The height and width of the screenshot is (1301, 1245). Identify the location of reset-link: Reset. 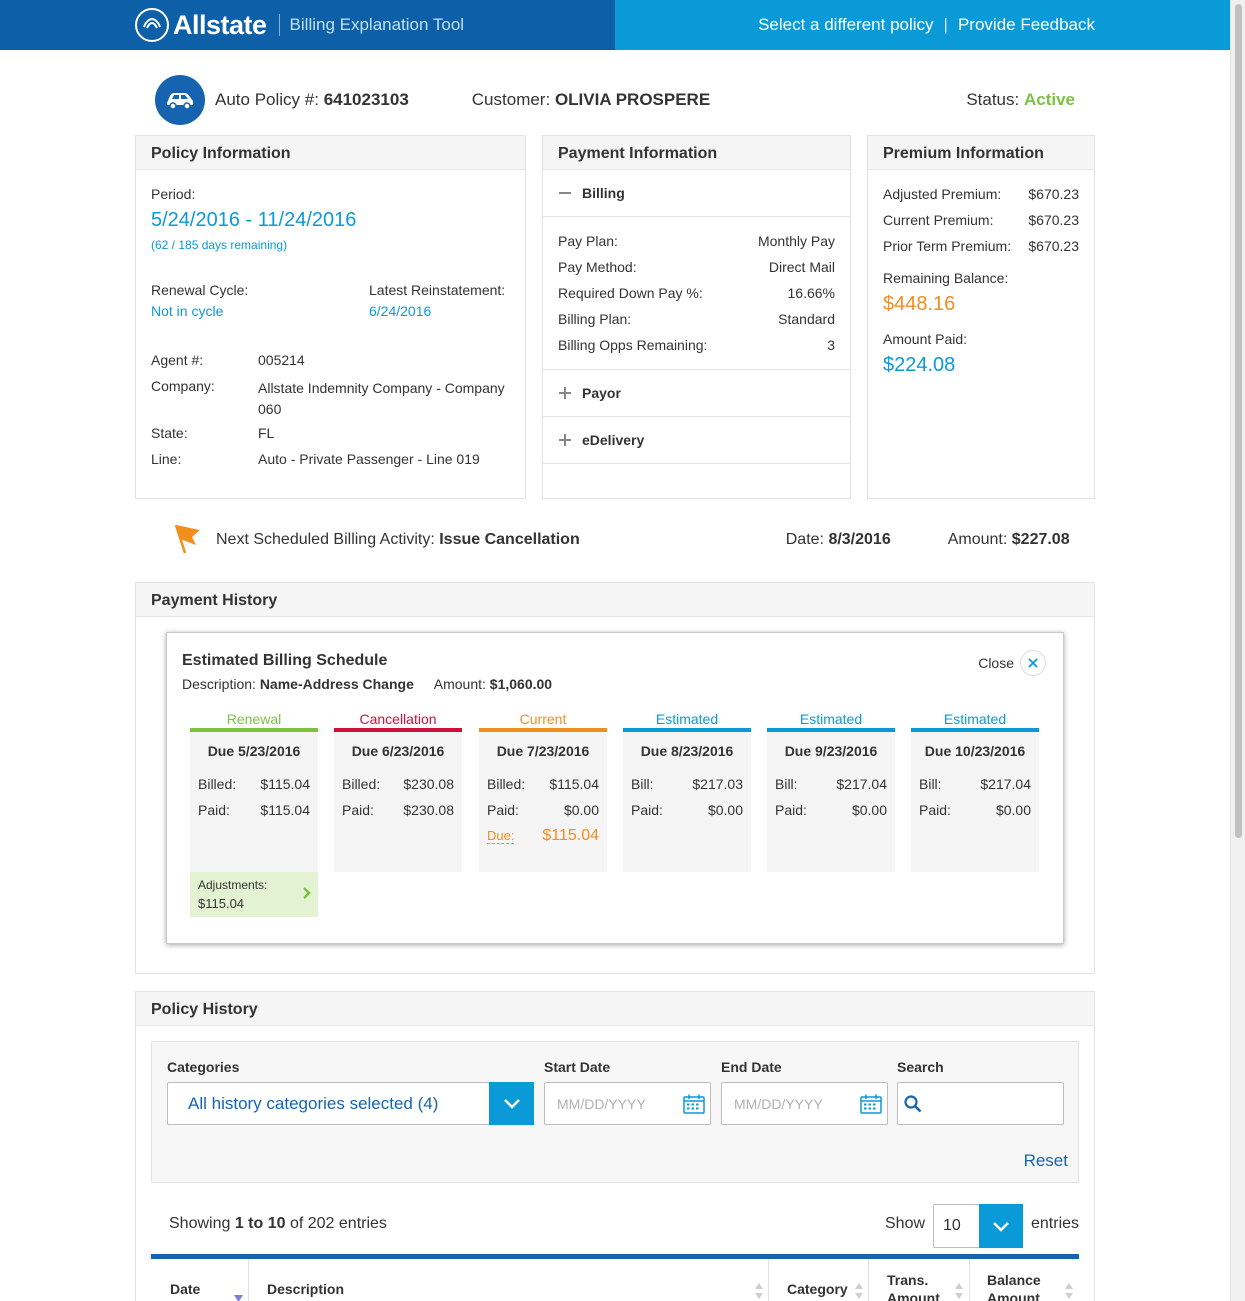
(1046, 1161).